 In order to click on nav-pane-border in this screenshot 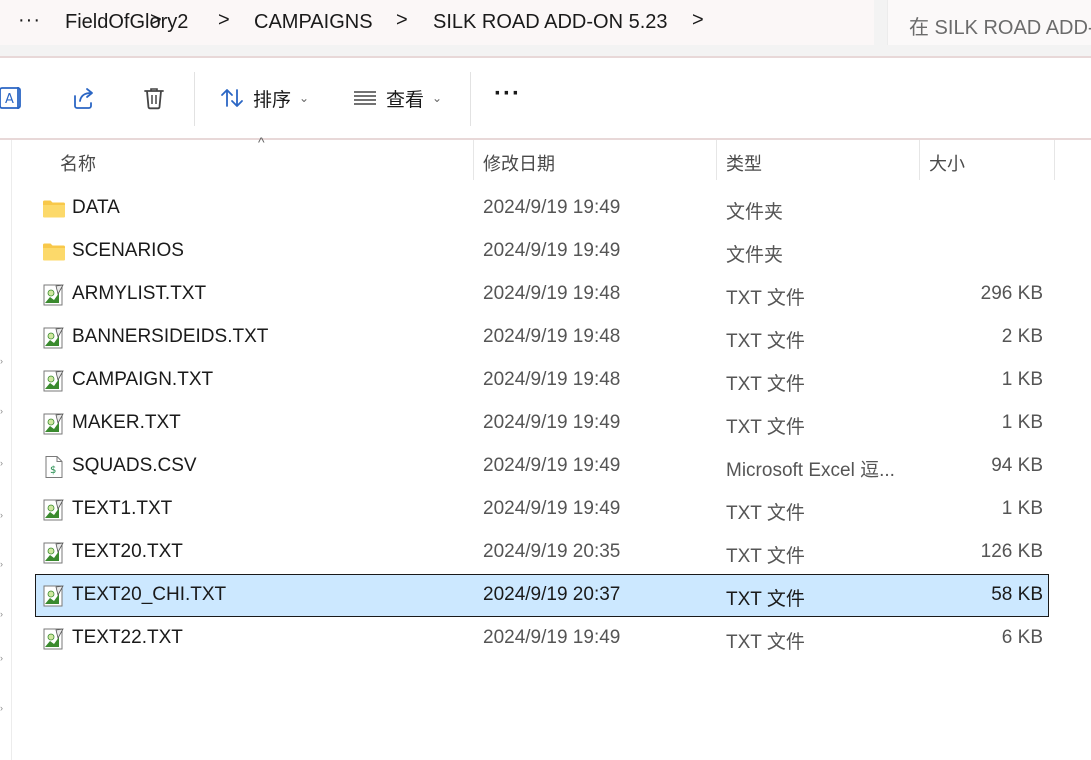, I will do `click(11, 450)`.